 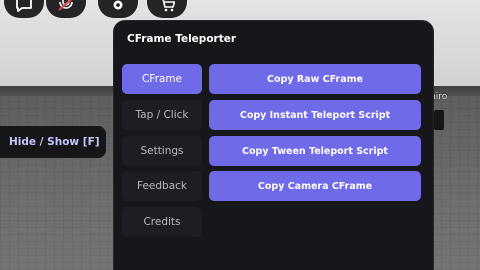 I want to click on tab-label: Credits, so click(x=162, y=222).